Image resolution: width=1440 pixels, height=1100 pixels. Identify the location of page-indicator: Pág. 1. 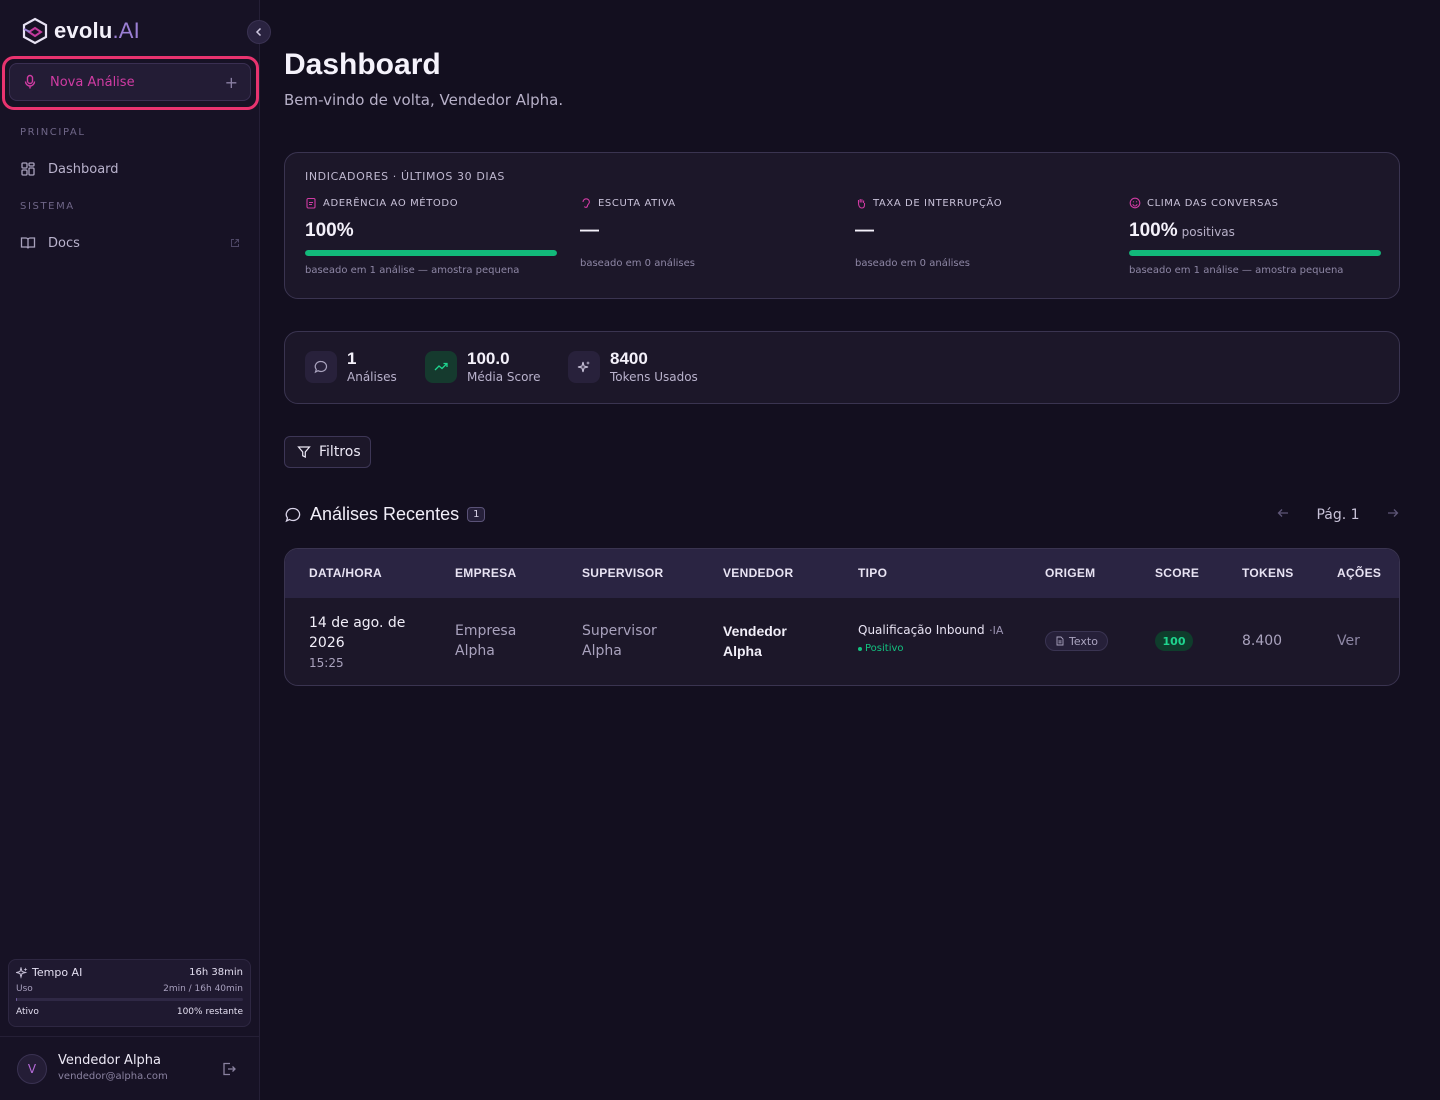
(1338, 515).